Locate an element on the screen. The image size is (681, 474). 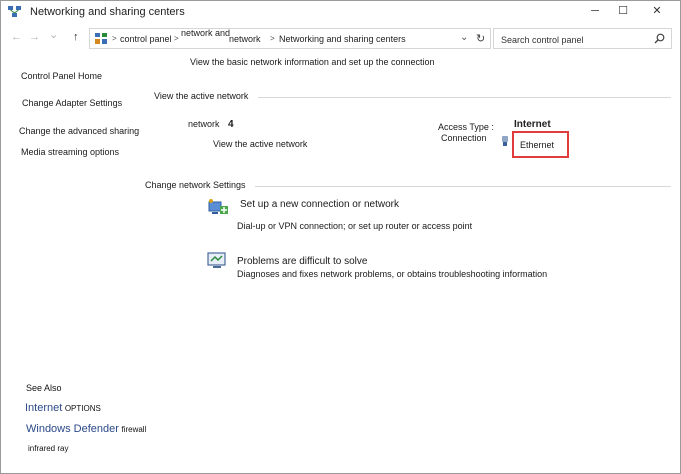
change-network-settings-heading: Change network Settings is located at coordinates (195, 185).